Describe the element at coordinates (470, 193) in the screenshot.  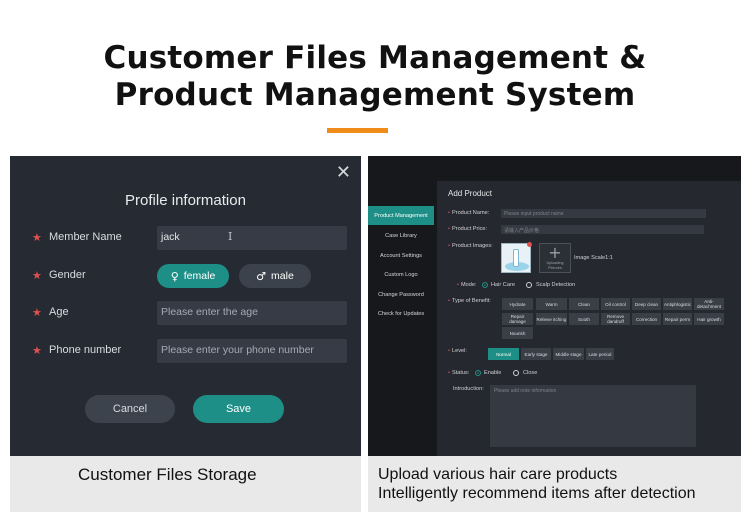
I see `add-product-title: Add Product` at that location.